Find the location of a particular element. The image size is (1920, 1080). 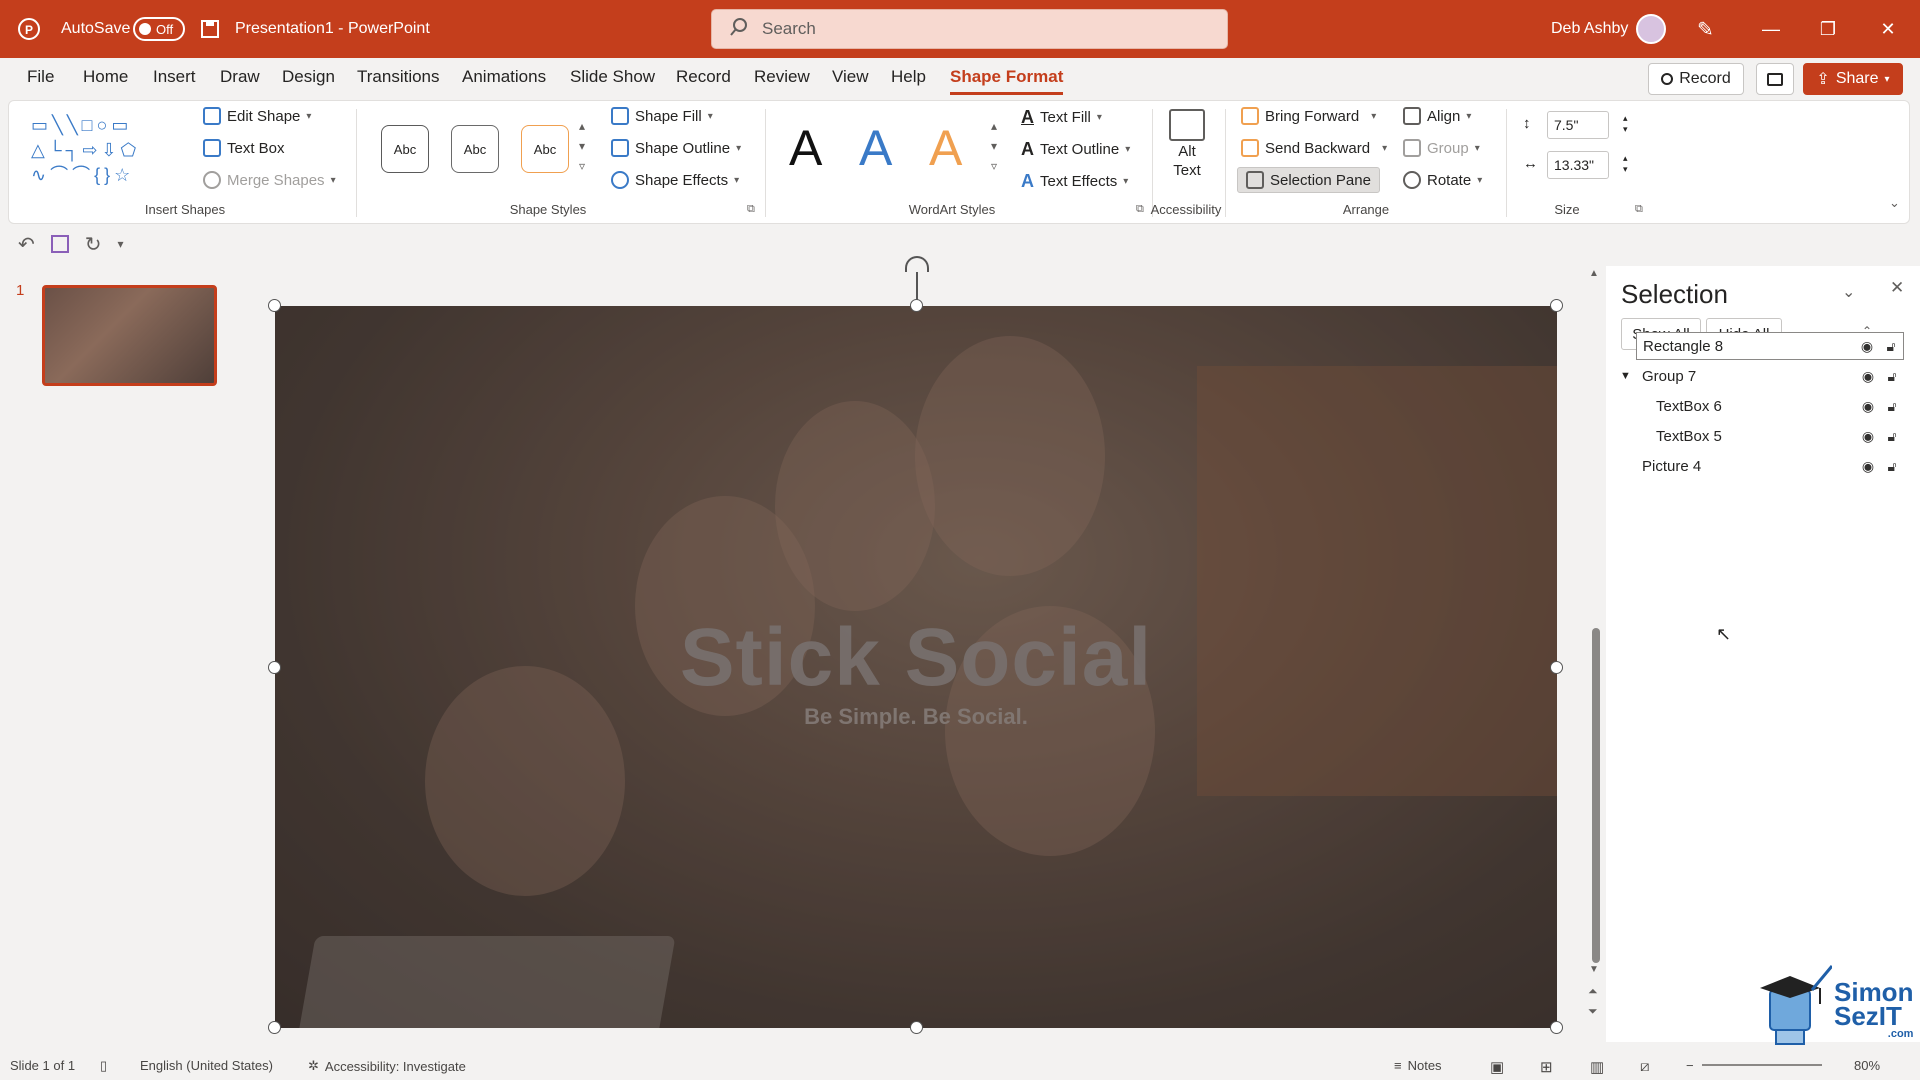

language: English (United States) is located at coordinates (206, 1065).